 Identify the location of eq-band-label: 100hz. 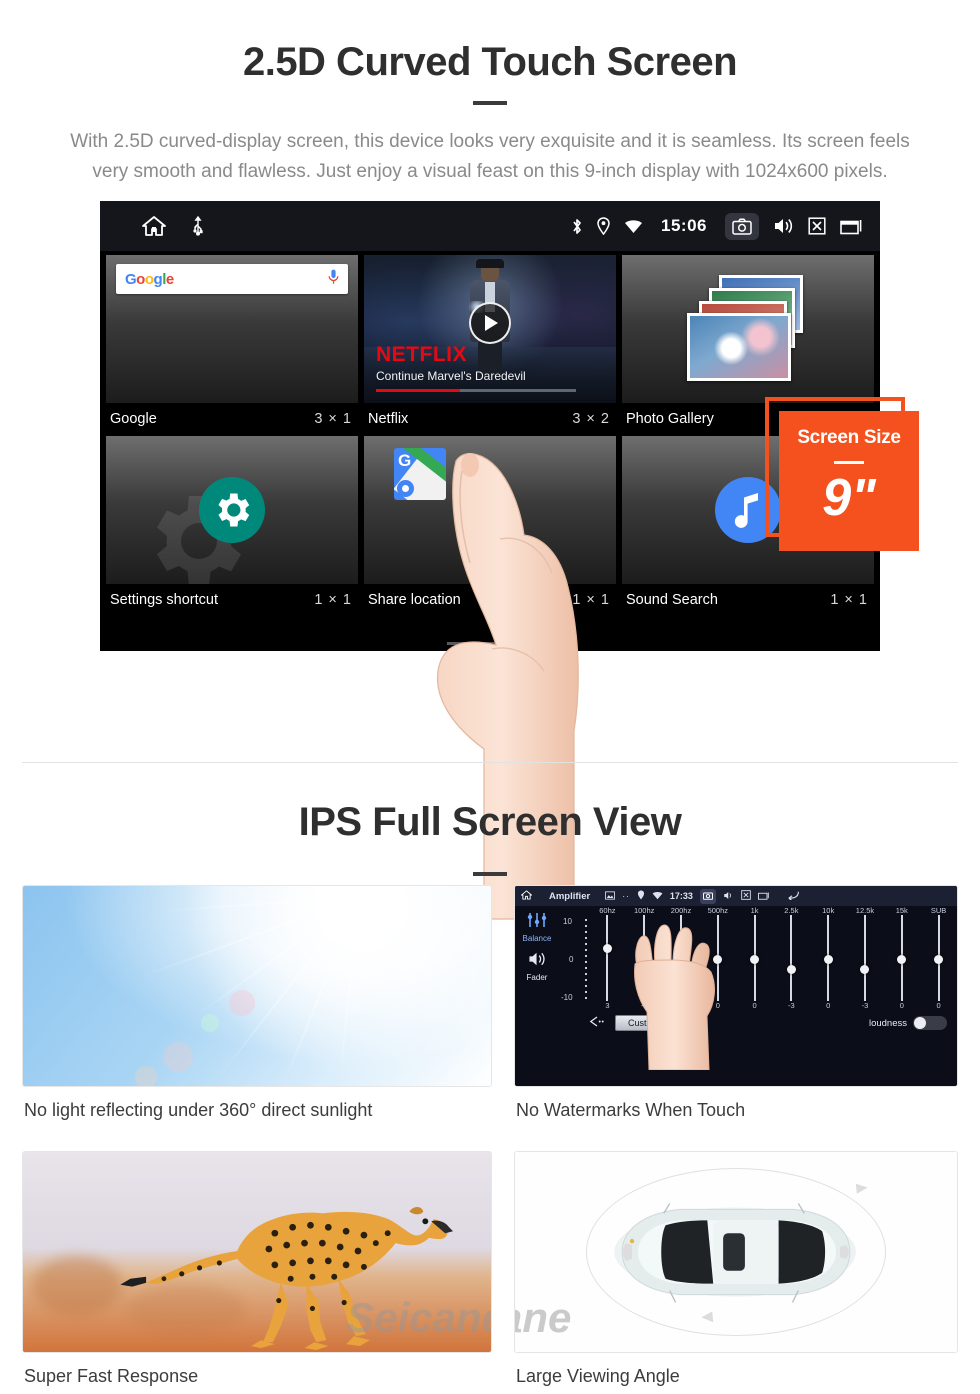
(644, 910).